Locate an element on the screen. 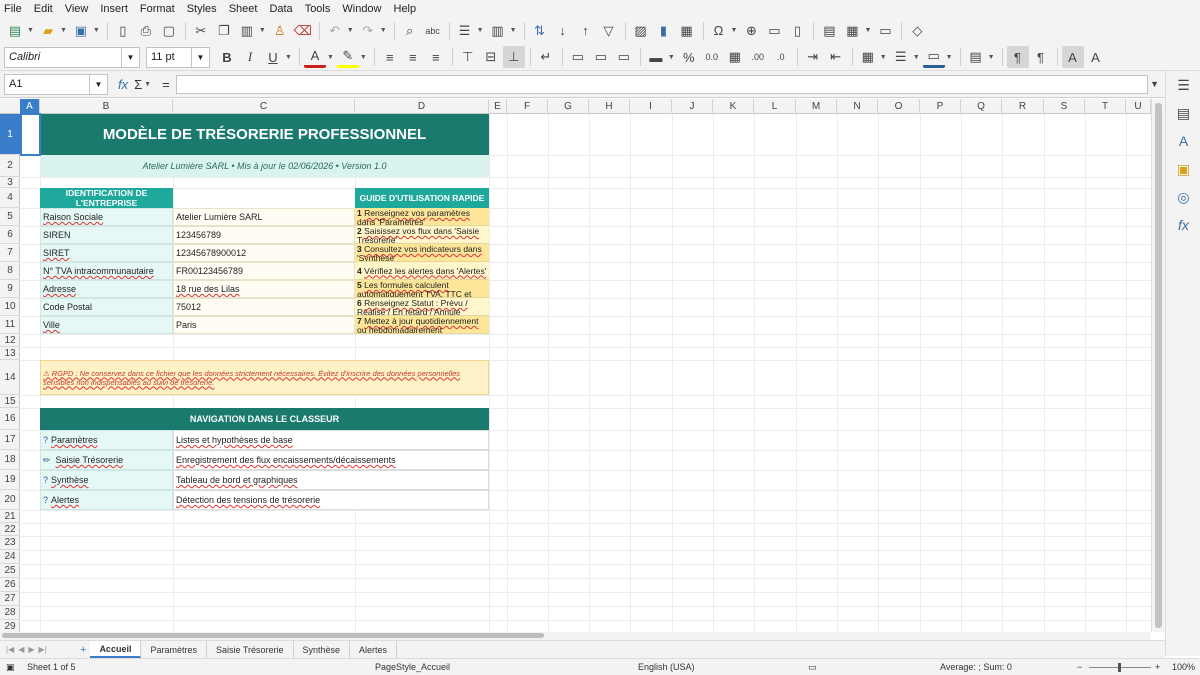 The width and height of the screenshot is (1200, 675). align-center-icon: ≡ is located at coordinates (413, 57).